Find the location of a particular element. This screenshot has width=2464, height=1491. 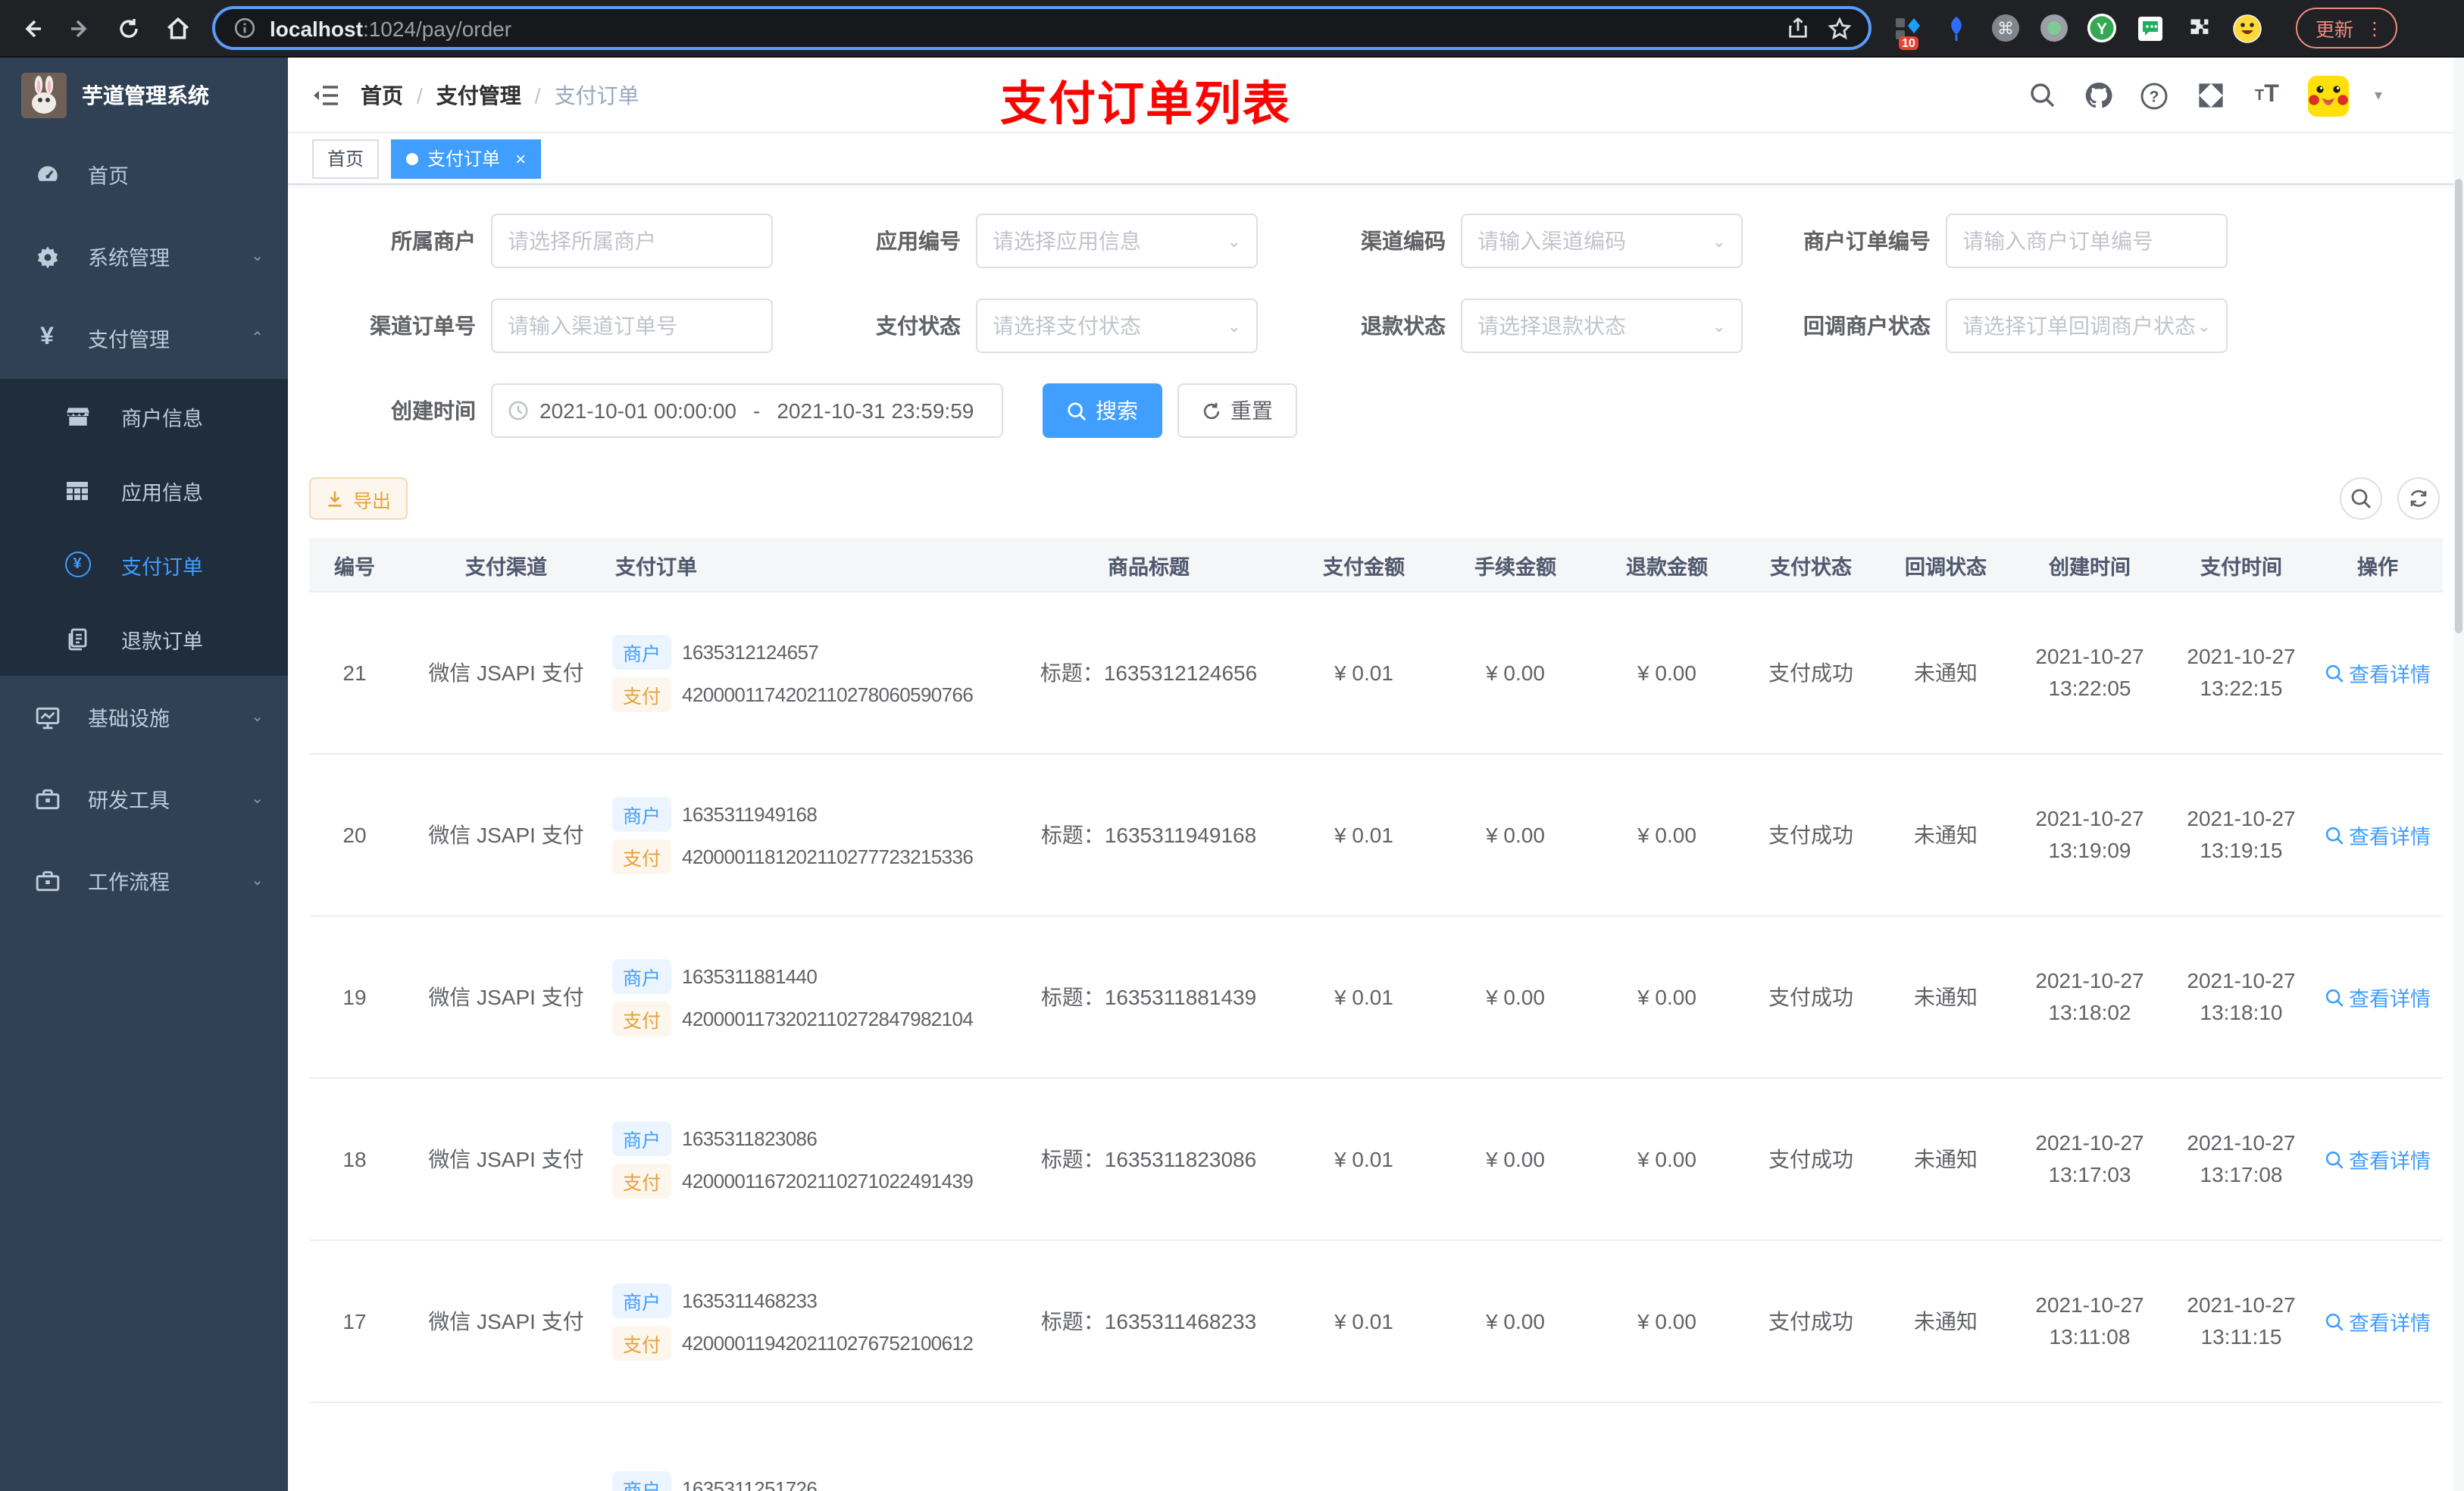

clock-icon is located at coordinates (518, 410).